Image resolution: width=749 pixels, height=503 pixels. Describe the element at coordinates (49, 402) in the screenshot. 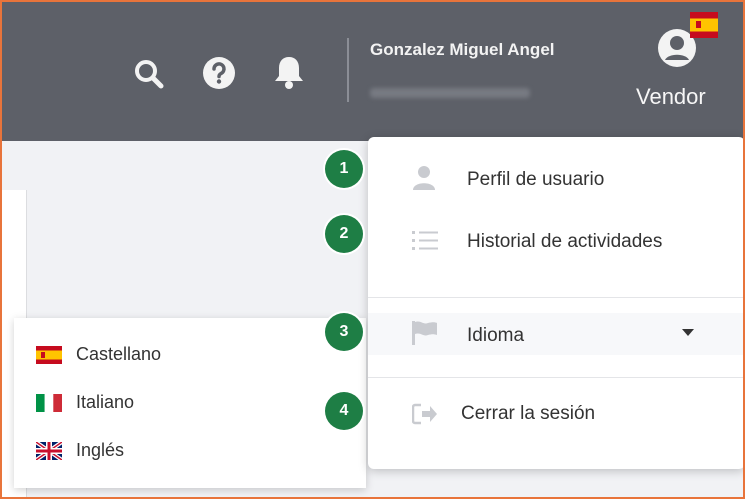

I see `italy-flag-icon` at that location.